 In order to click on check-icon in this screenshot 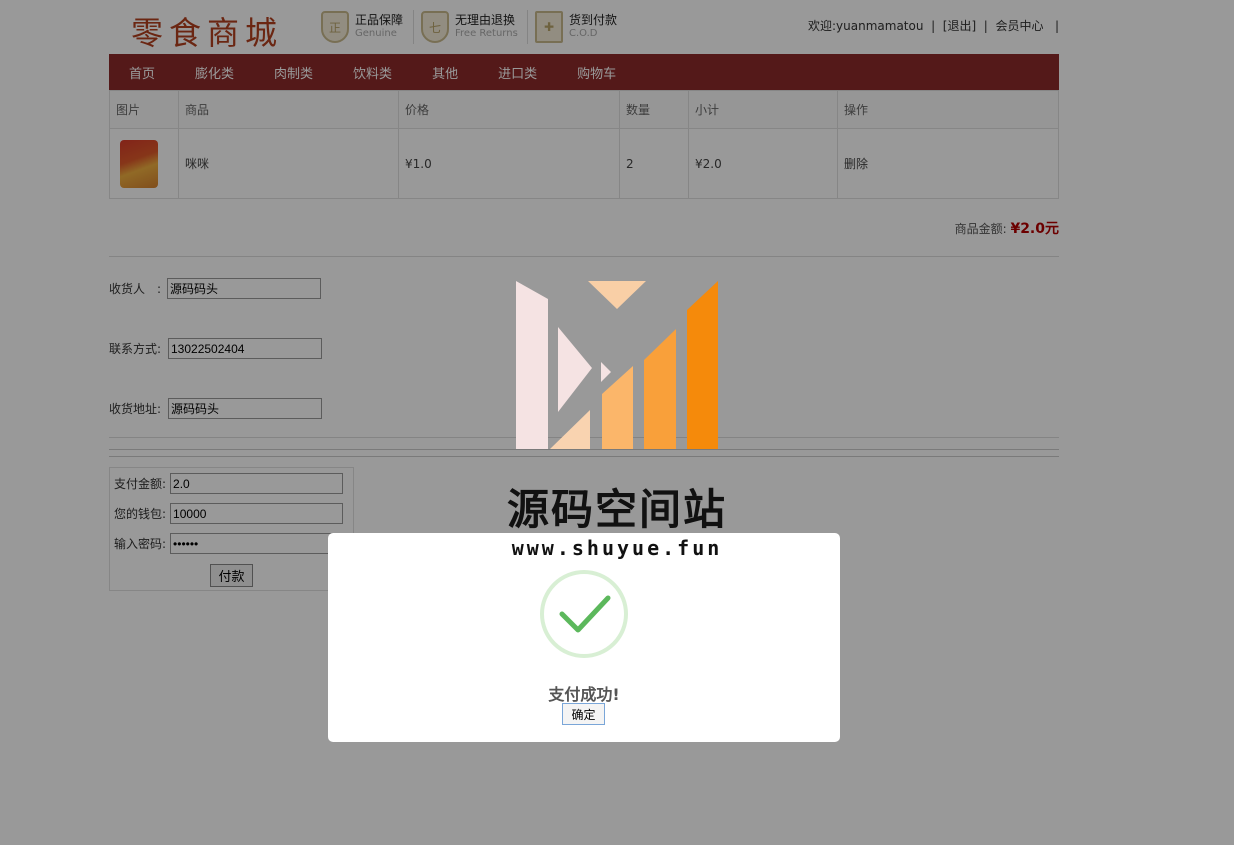, I will do `click(584, 614)`.